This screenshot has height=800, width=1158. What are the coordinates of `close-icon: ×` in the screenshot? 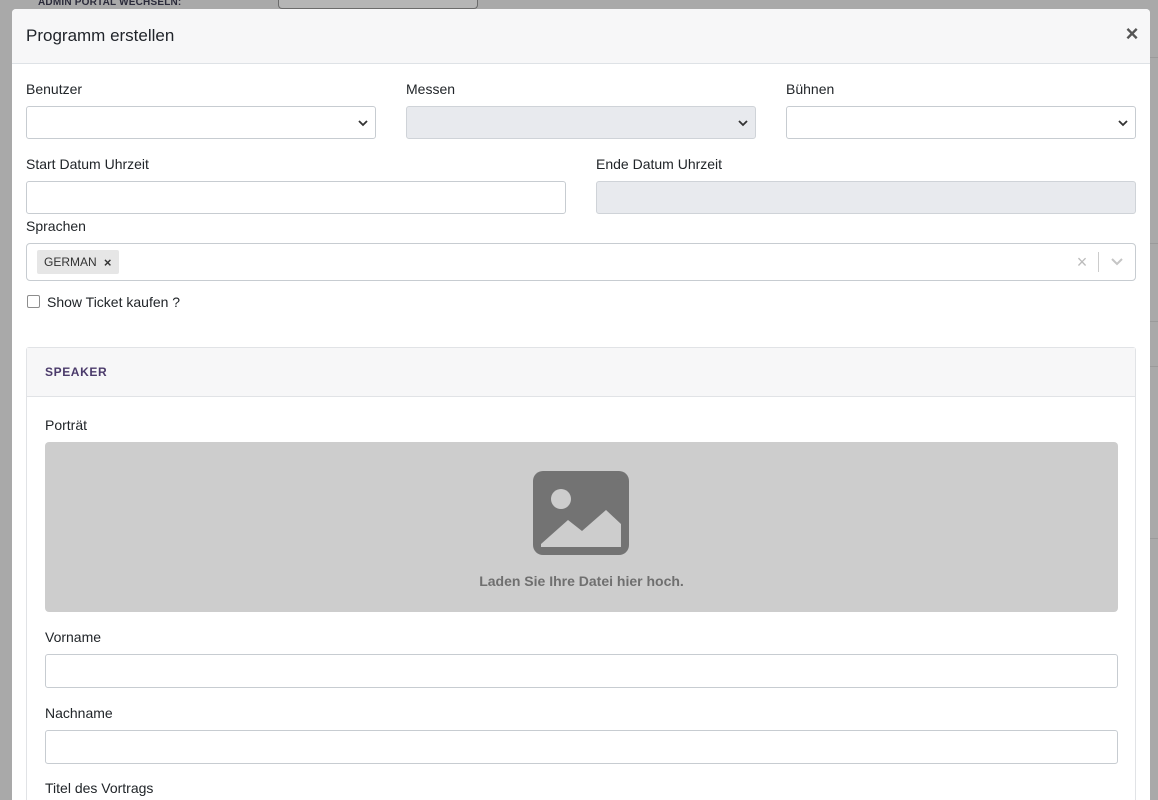 It's located at (1132, 34).